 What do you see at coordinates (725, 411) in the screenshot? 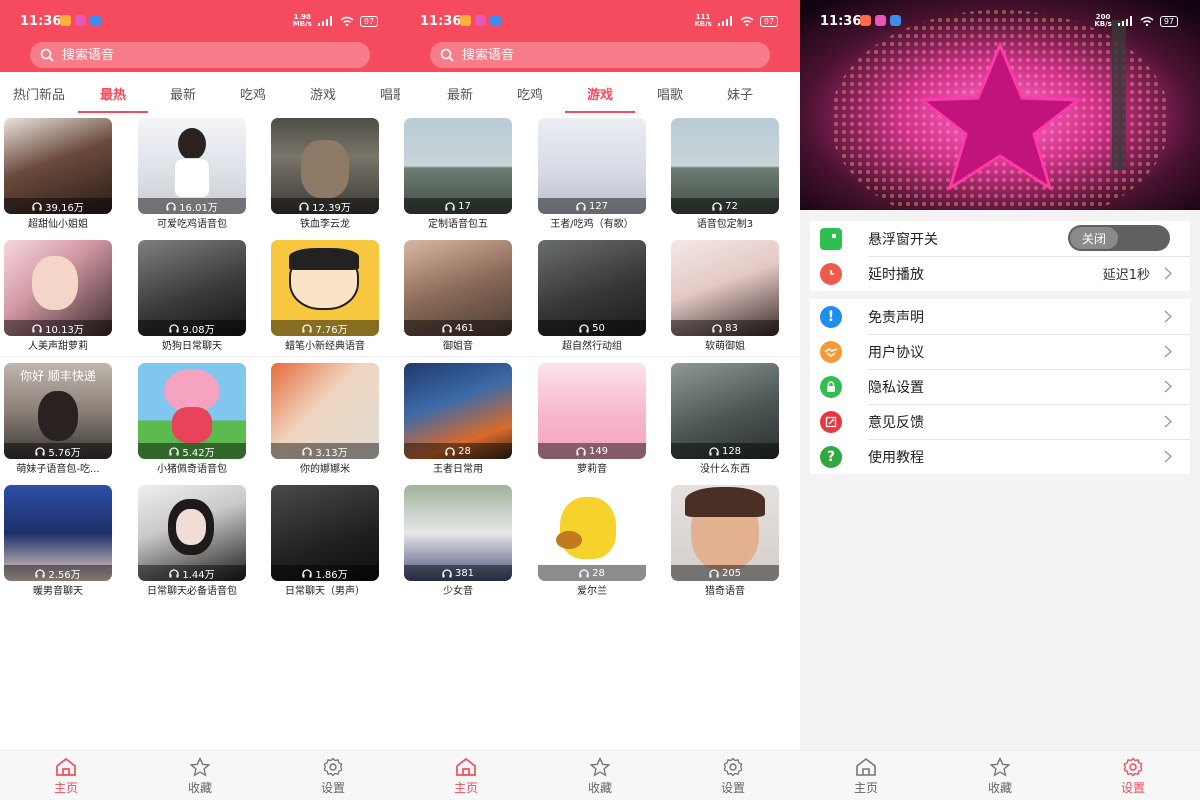
I see `card-image: 128` at bounding box center [725, 411].